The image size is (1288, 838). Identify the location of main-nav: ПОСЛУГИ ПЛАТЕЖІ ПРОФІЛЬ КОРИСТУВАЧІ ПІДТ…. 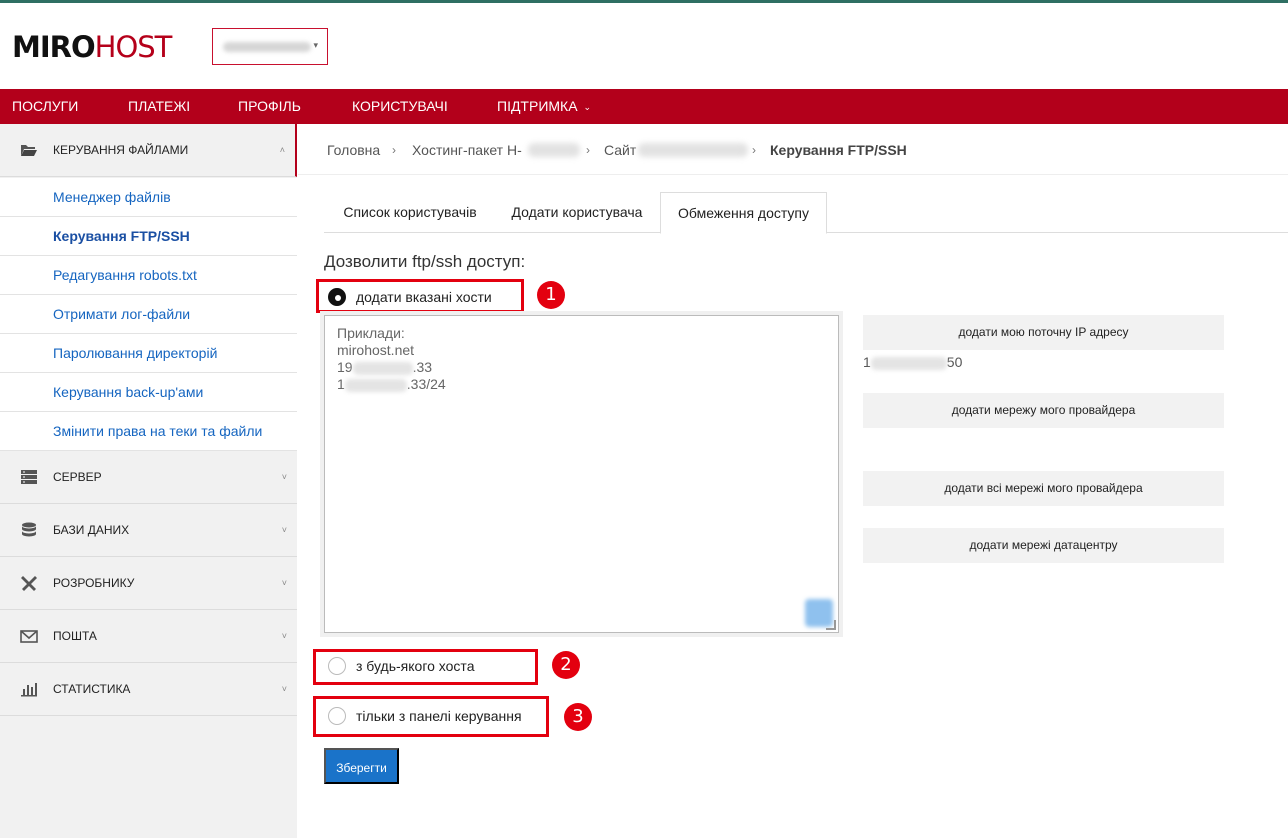
(644, 106).